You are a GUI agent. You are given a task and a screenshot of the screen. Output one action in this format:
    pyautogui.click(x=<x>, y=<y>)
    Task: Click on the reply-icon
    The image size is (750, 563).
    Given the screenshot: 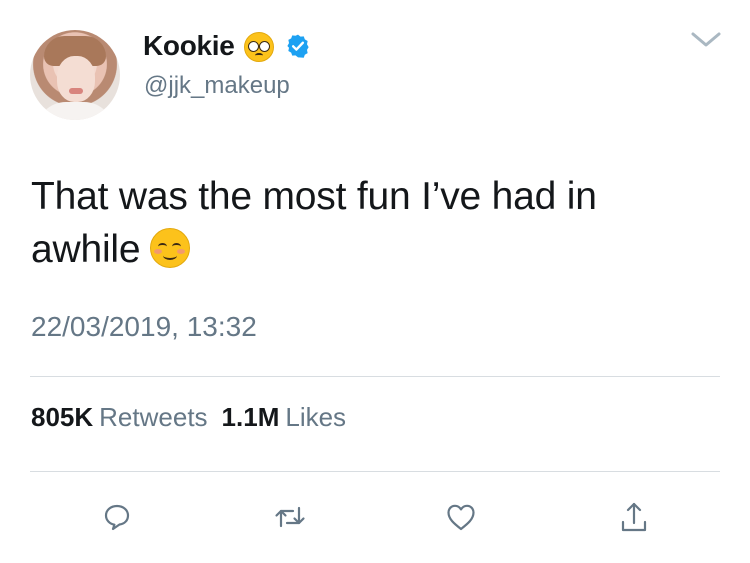 What is the action you would take?
    pyautogui.click(x=117, y=517)
    